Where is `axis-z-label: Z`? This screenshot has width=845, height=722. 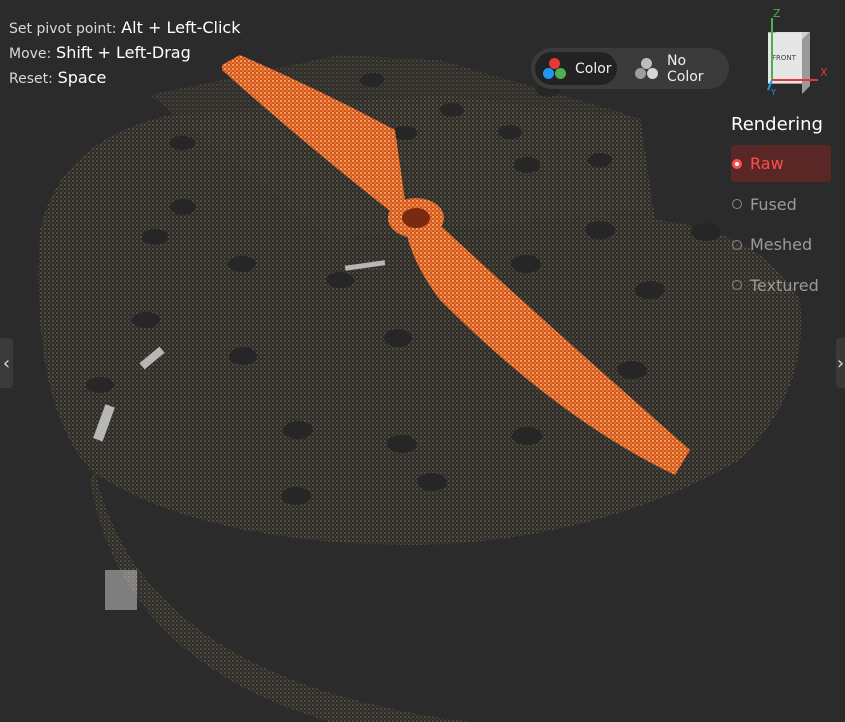 axis-z-label: Z is located at coordinates (777, 13).